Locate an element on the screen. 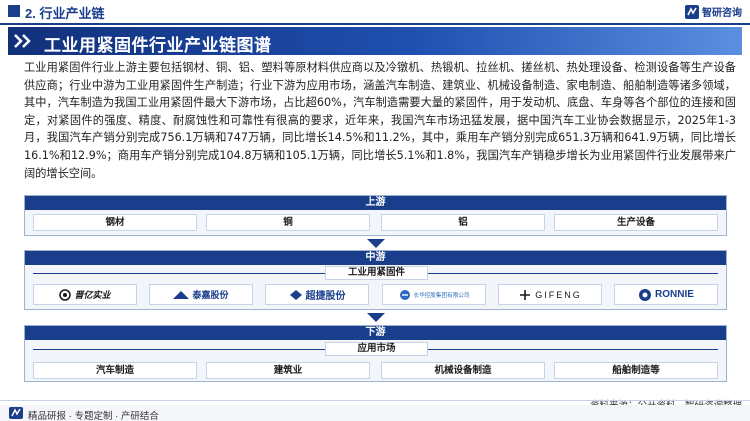 The image size is (750, 421). upstream-heading: 上游 is located at coordinates (375, 203).